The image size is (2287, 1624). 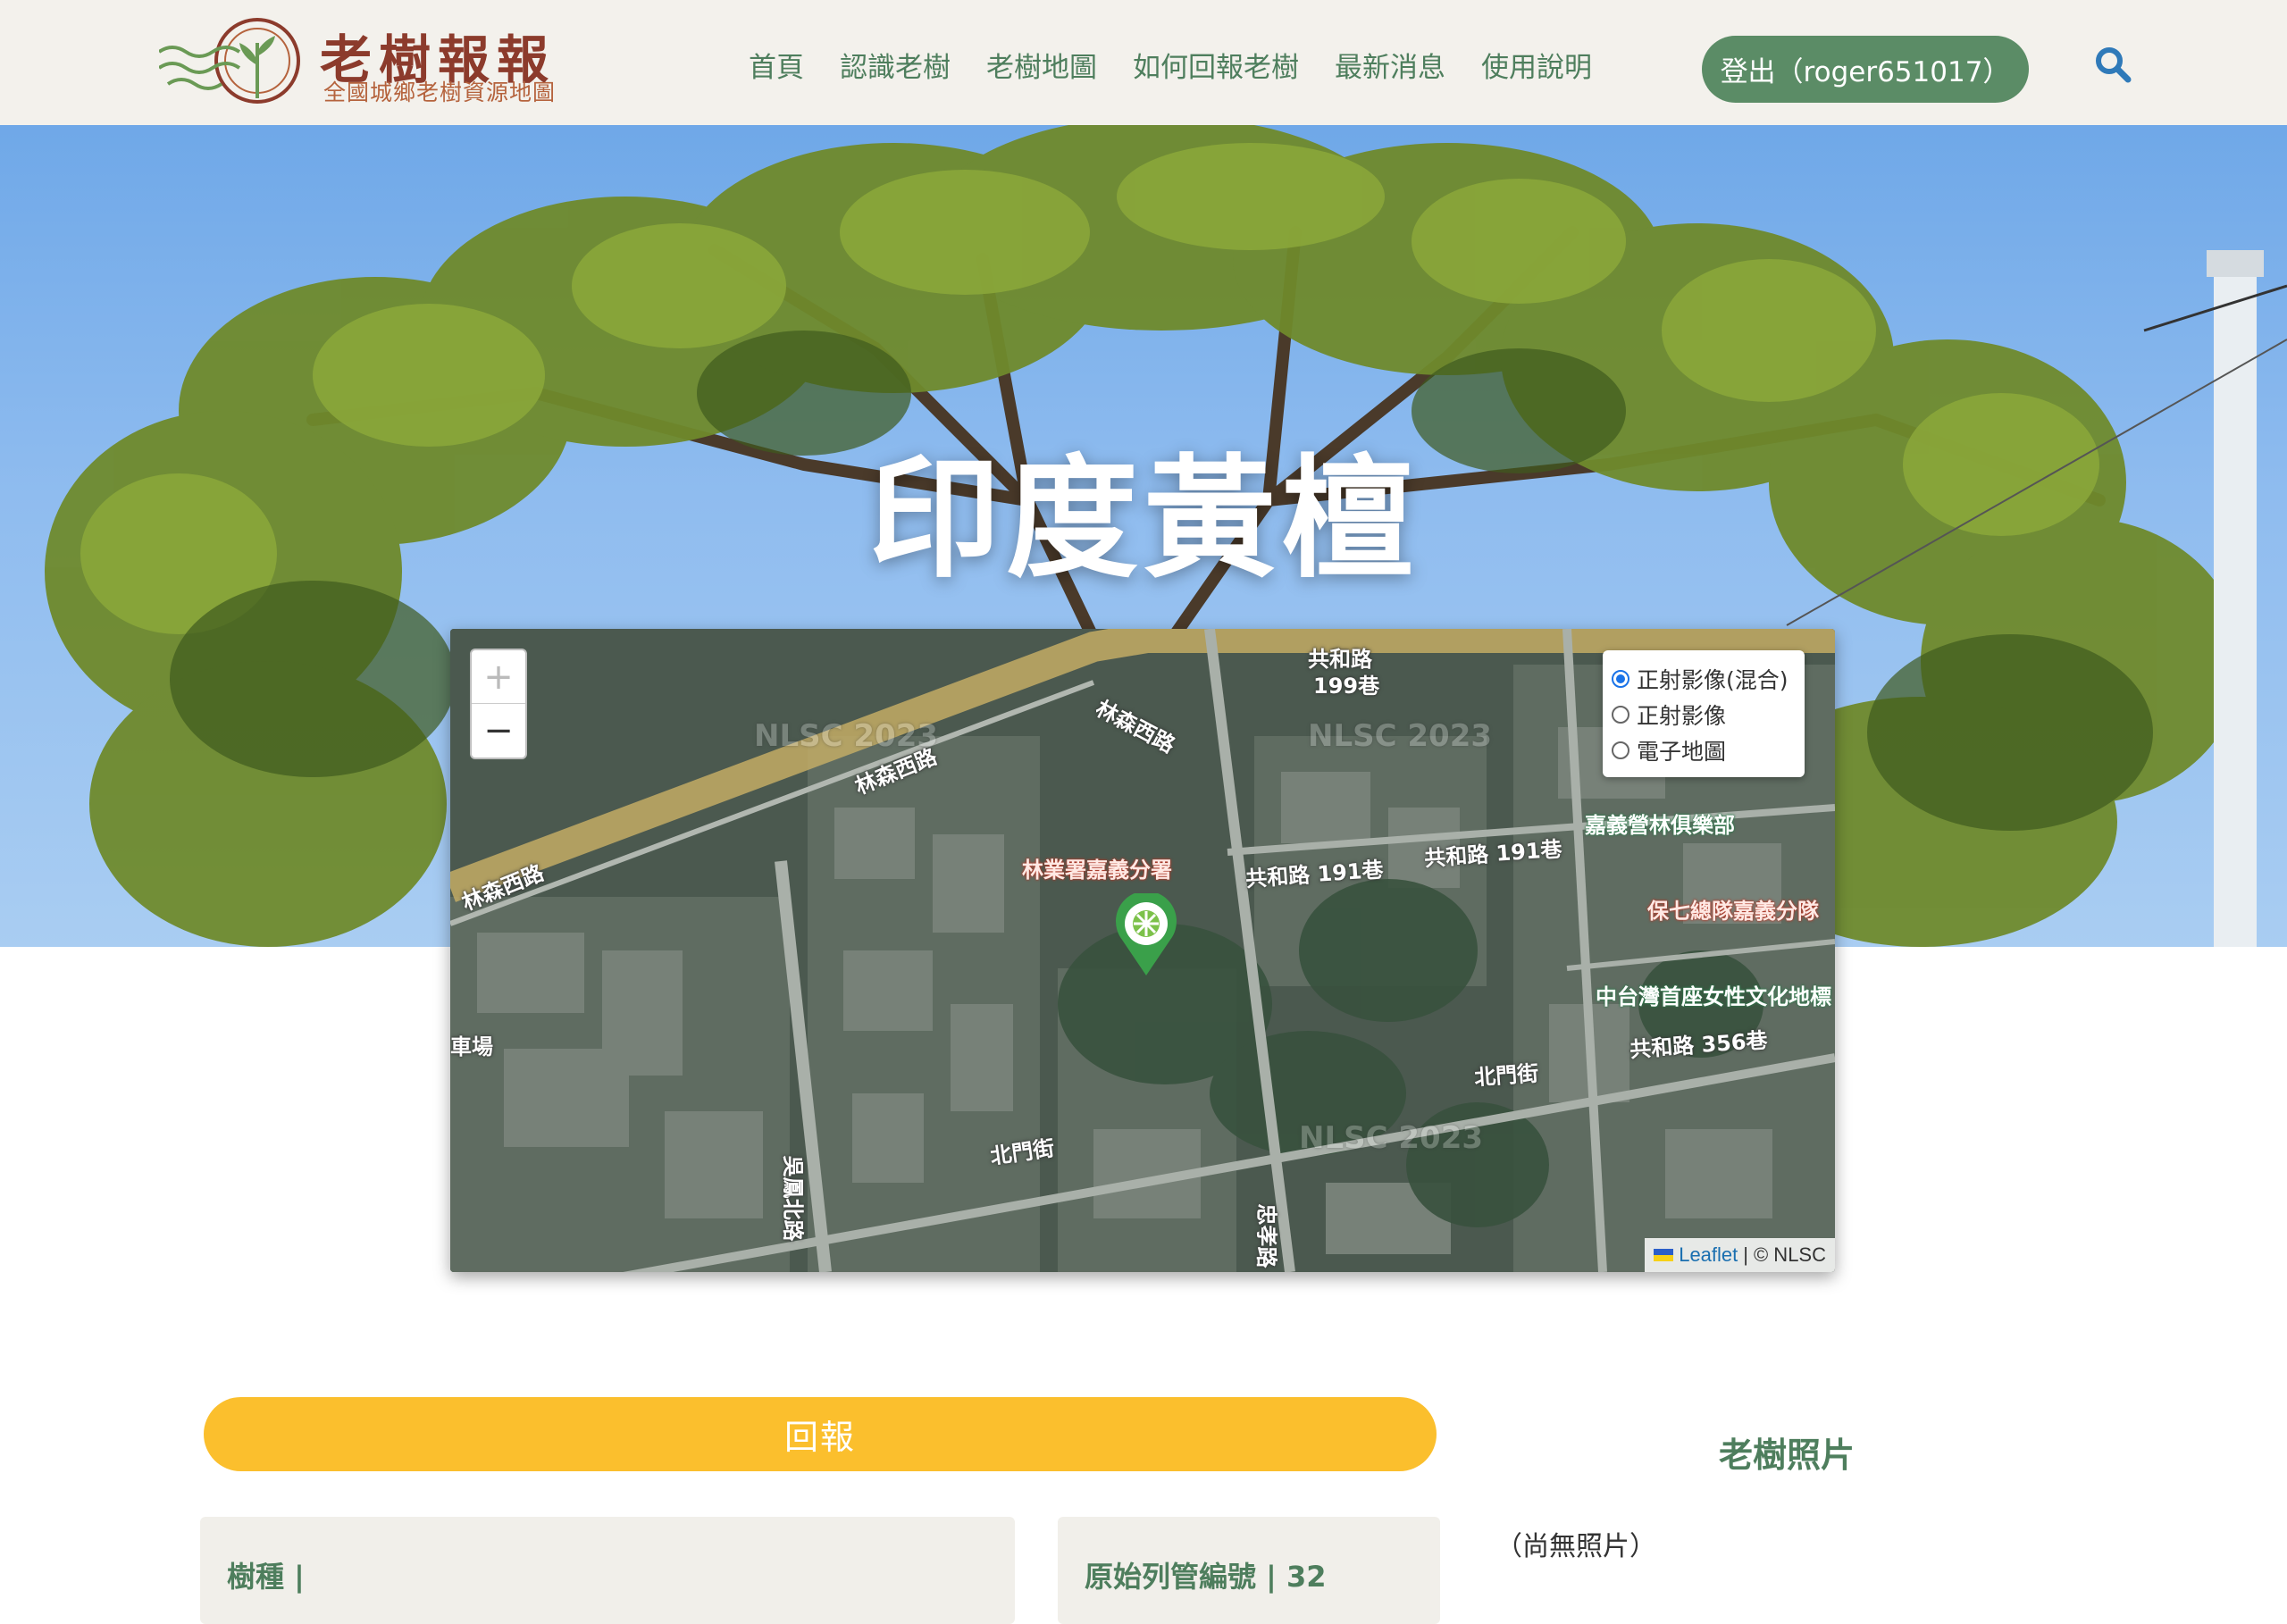 I want to click on layer-switcher: 正射影像(混合) 正射影像 電子地圖, so click(x=1704, y=713).